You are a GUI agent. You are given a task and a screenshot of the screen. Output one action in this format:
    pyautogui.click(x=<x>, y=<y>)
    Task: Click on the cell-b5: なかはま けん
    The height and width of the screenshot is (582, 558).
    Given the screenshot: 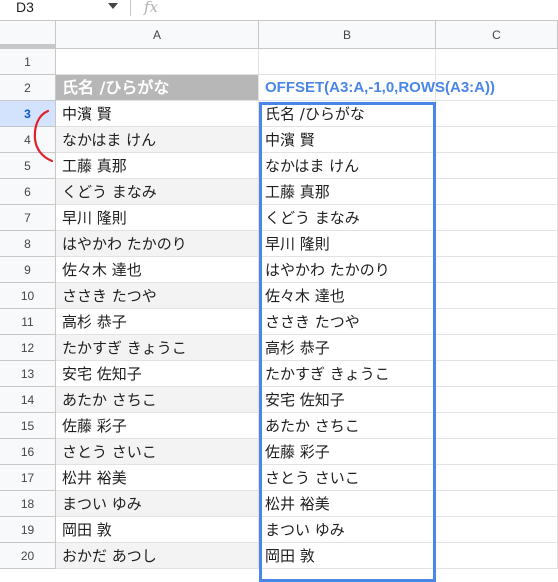 What is the action you would take?
    pyautogui.click(x=347, y=166)
    